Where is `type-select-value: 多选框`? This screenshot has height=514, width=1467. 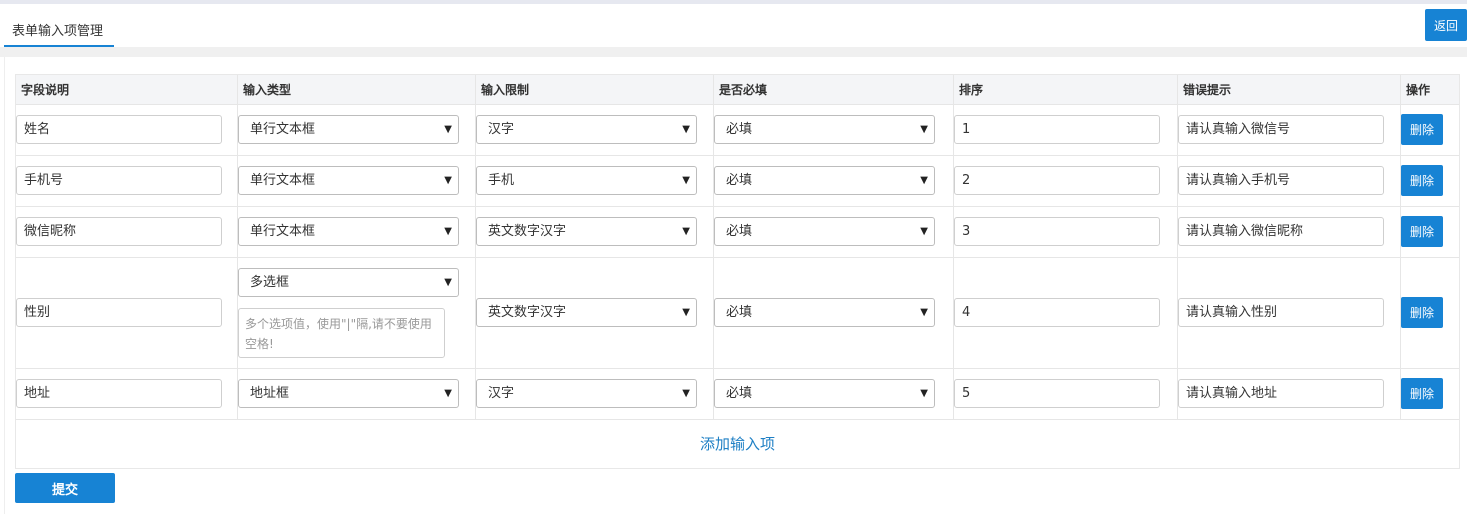
type-select-value: 多选框 is located at coordinates (270, 282).